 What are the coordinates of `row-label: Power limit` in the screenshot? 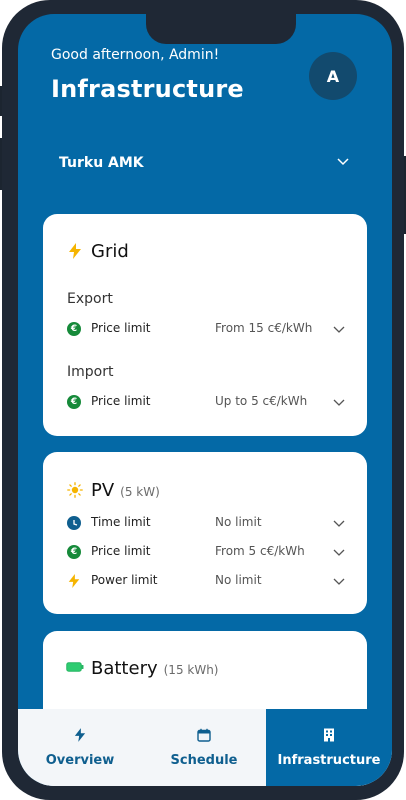 It's located at (124, 580).